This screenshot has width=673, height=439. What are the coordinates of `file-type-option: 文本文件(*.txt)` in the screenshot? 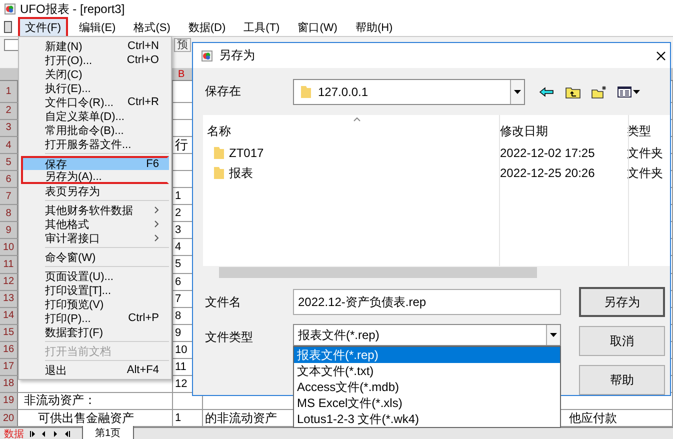 It's located at (427, 371).